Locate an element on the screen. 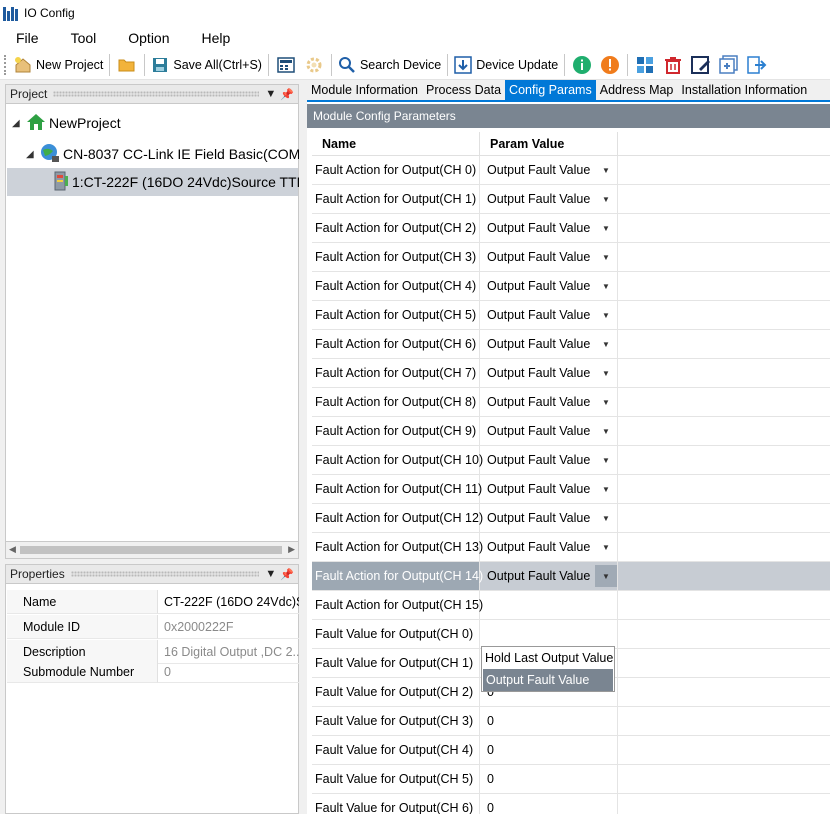 Image resolution: width=830 pixels, height=814 pixels. tree-horizontal-scrollbar: ◀ ▶ is located at coordinates (152, 550).